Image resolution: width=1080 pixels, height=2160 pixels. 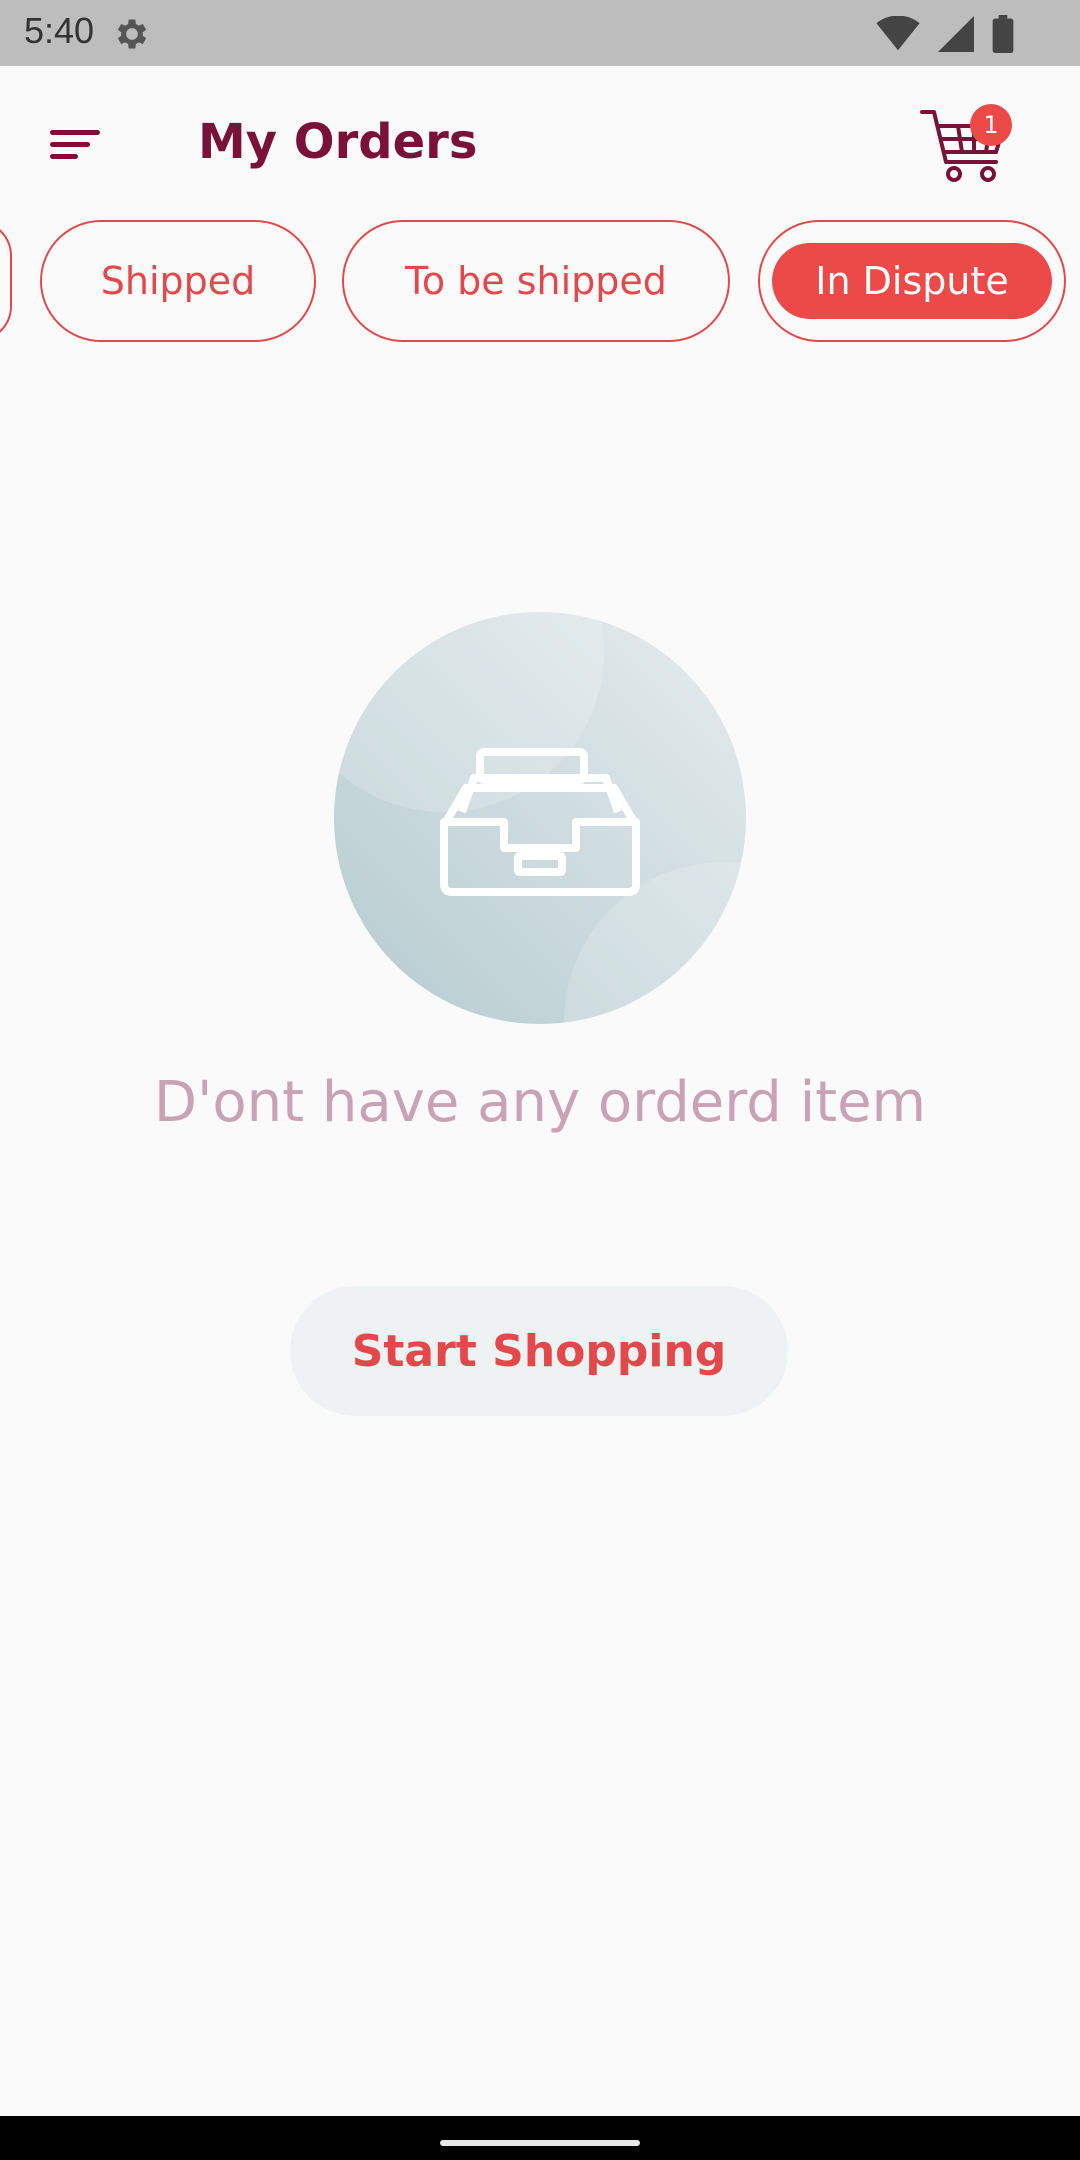 I want to click on filter-chip-to-be-shipped: To be shipped, so click(x=536, y=281).